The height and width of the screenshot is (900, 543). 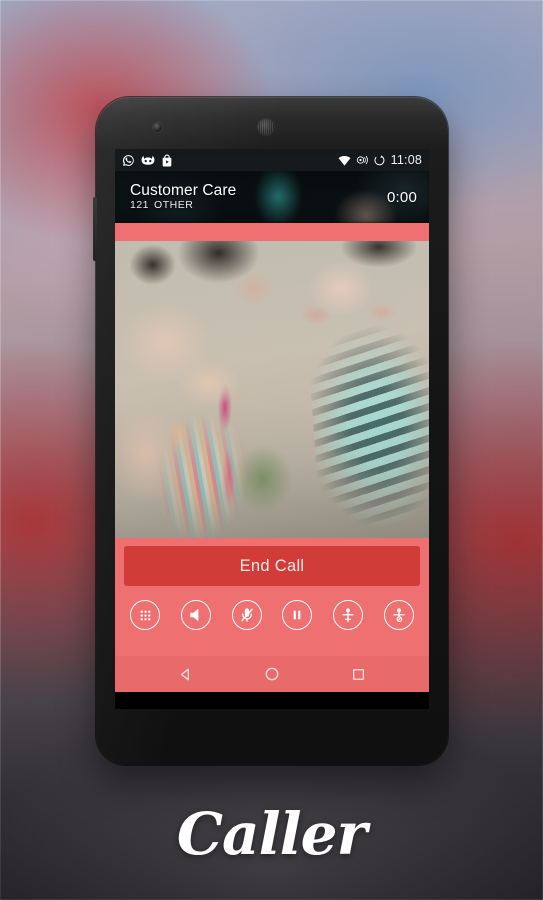 I want to click on add-call-button, so click(x=348, y=615).